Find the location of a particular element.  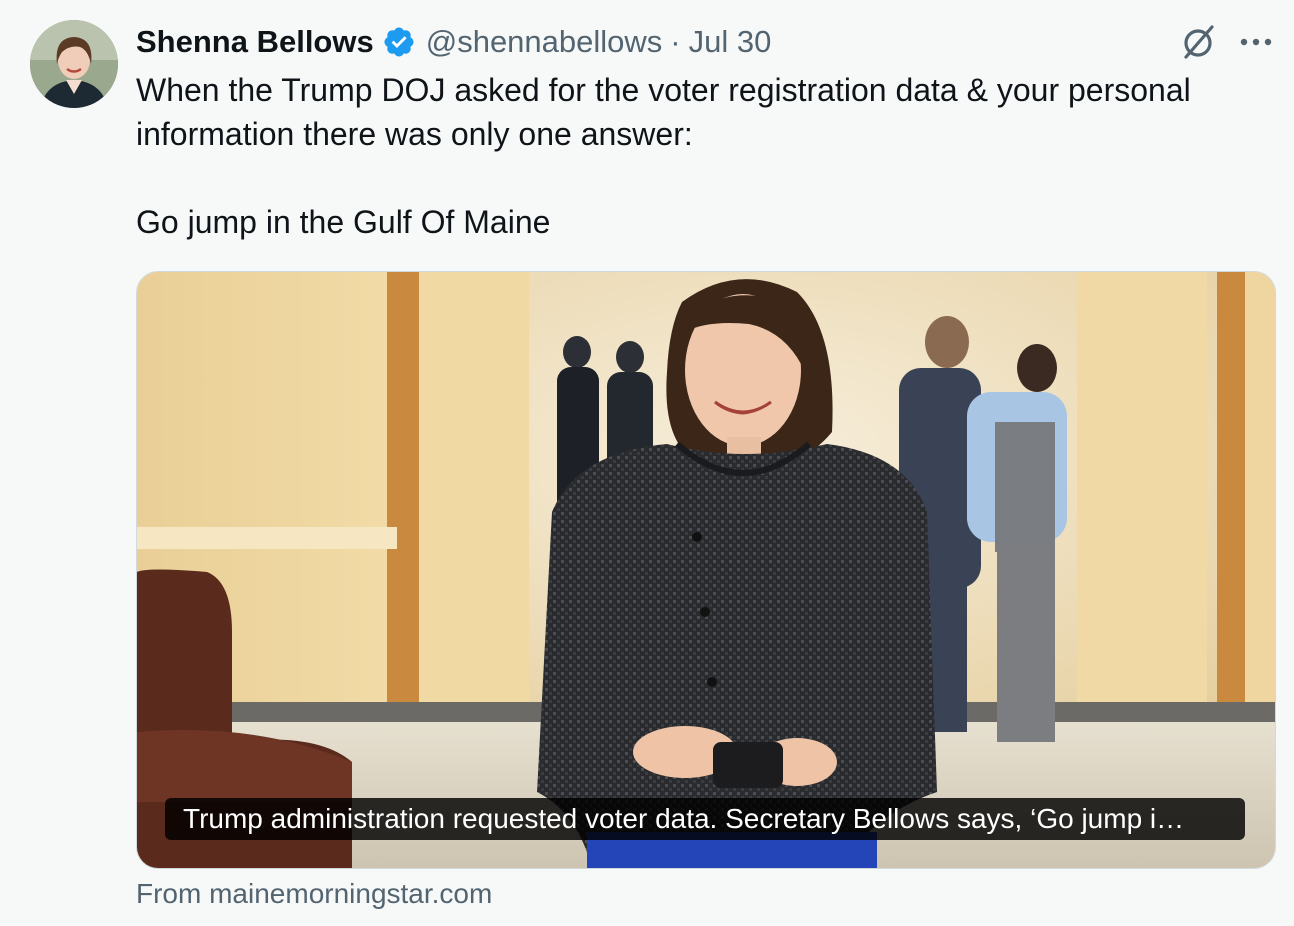

author-avatar is located at coordinates (74, 64).